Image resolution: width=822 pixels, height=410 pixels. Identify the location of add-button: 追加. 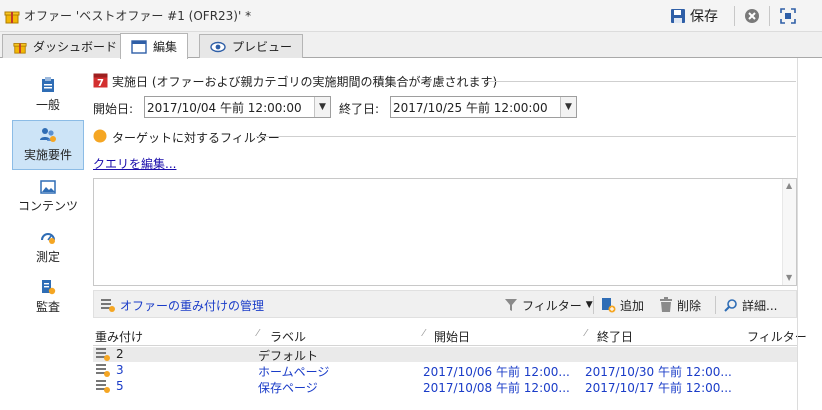
(622, 305).